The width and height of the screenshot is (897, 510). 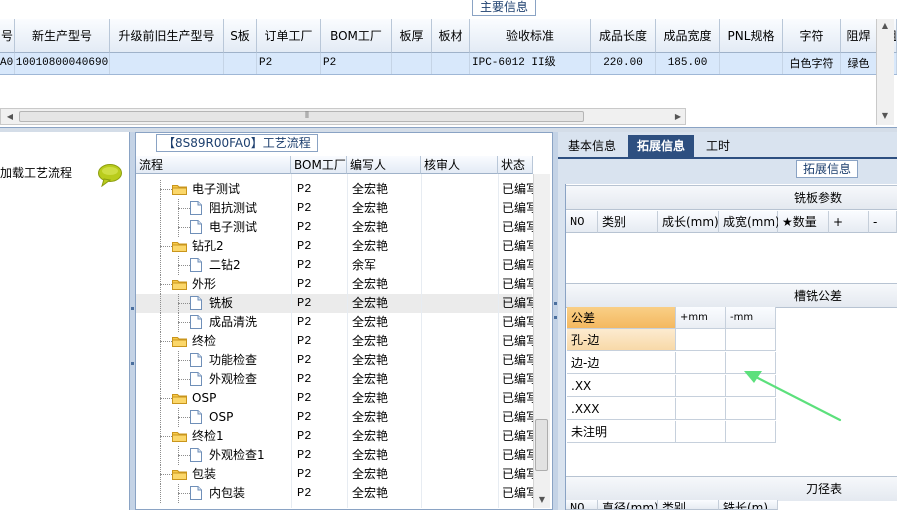 What do you see at coordinates (356, 36) in the screenshot?
I see `col-header-bom-factory: BOM工厂` at bounding box center [356, 36].